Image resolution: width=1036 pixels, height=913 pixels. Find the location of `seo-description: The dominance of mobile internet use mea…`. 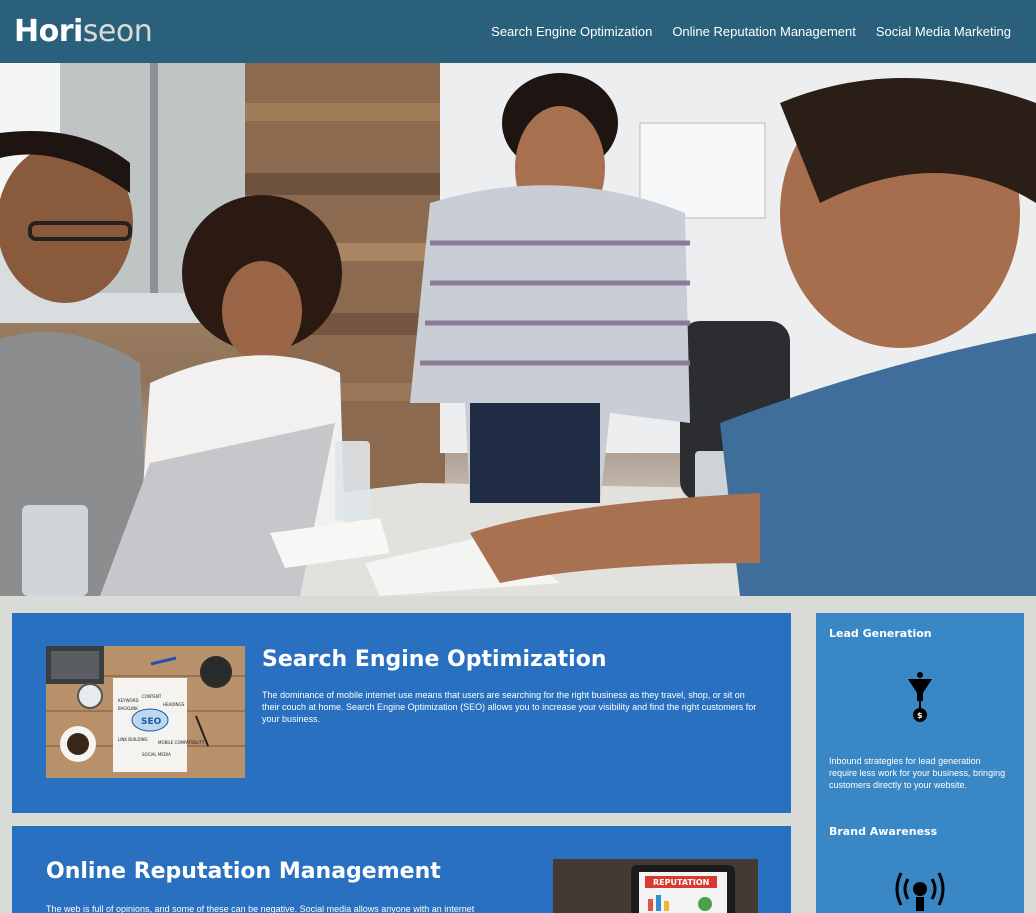

seo-description: The dominance of mobile internet use mea… is located at coordinates (509, 707).